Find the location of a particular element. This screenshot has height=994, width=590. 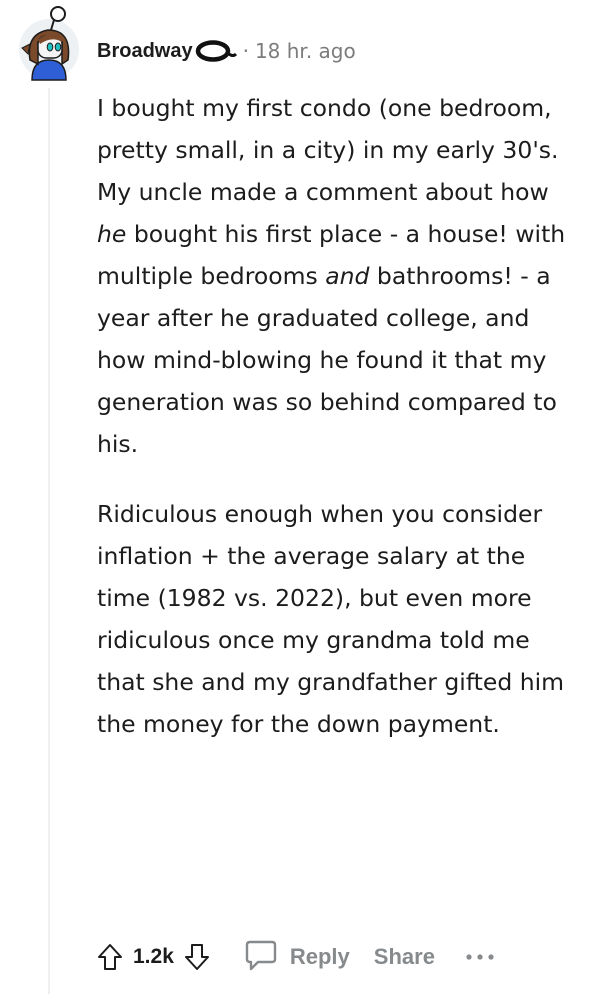

thread-line is located at coordinates (49, 541).